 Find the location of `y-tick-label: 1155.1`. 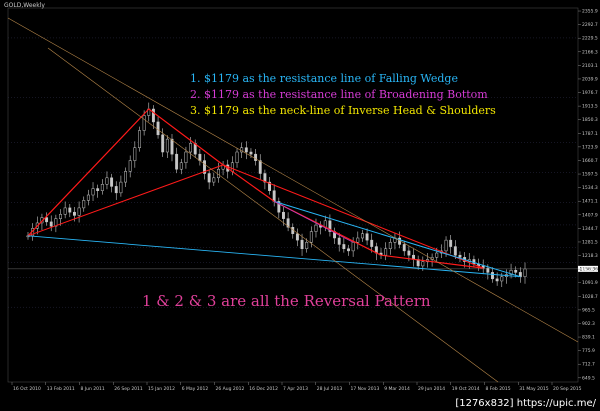

y-tick-label: 1155.1 is located at coordinates (590, 270).